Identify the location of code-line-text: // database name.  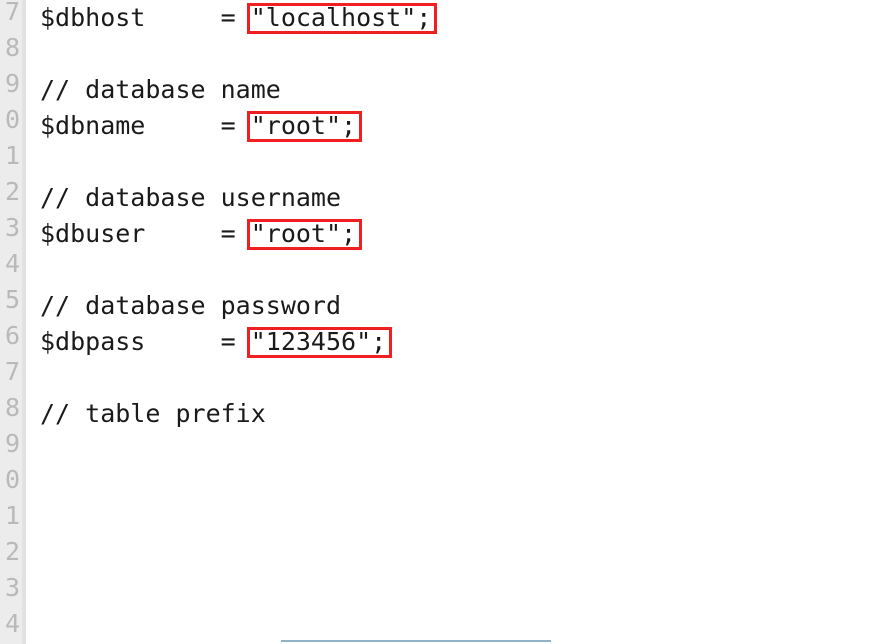
(160, 89).